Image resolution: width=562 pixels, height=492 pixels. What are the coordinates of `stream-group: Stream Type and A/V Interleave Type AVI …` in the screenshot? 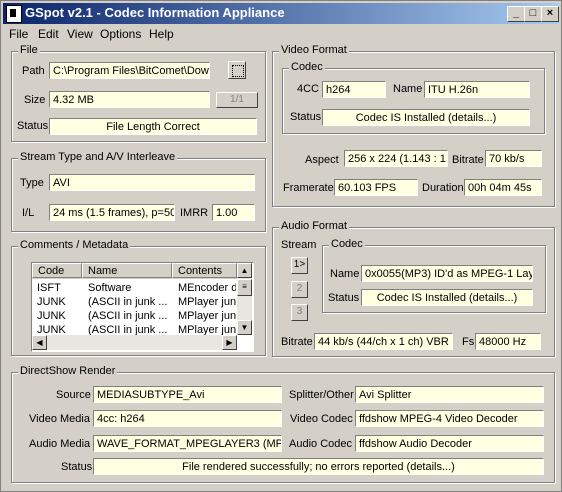 It's located at (138, 191).